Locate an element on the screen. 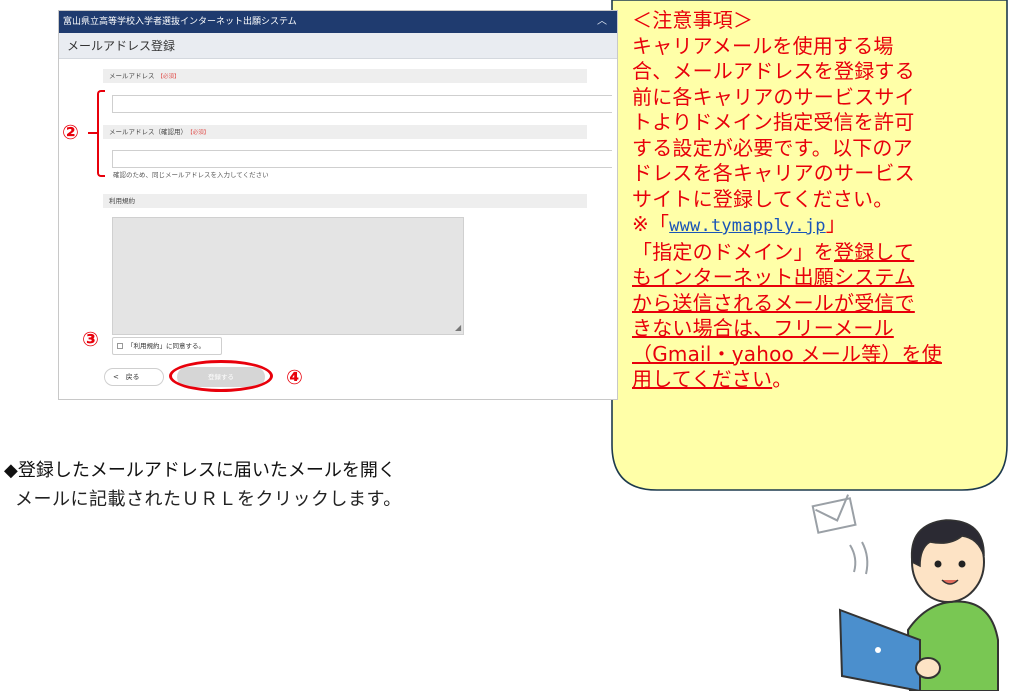 This screenshot has height=691, width=1033. back-label: 戻る is located at coordinates (132, 377).